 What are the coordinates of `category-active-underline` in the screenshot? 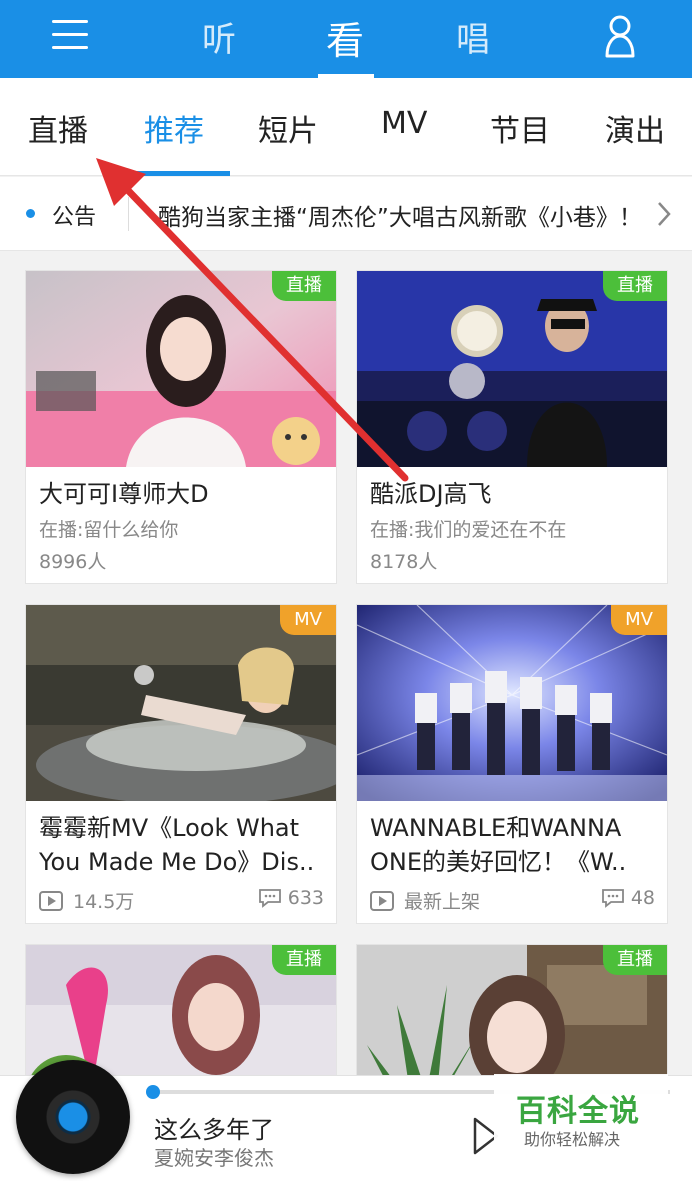 It's located at (181, 173).